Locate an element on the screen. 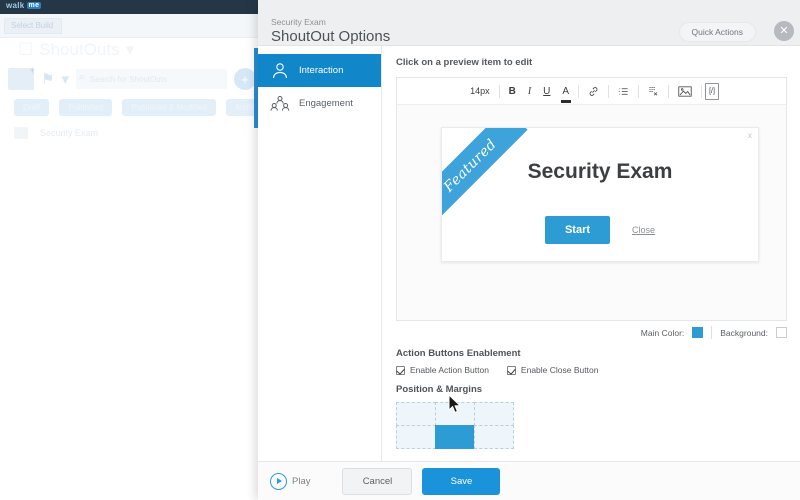 The width and height of the screenshot is (800, 500). link-icon is located at coordinates (593, 91).